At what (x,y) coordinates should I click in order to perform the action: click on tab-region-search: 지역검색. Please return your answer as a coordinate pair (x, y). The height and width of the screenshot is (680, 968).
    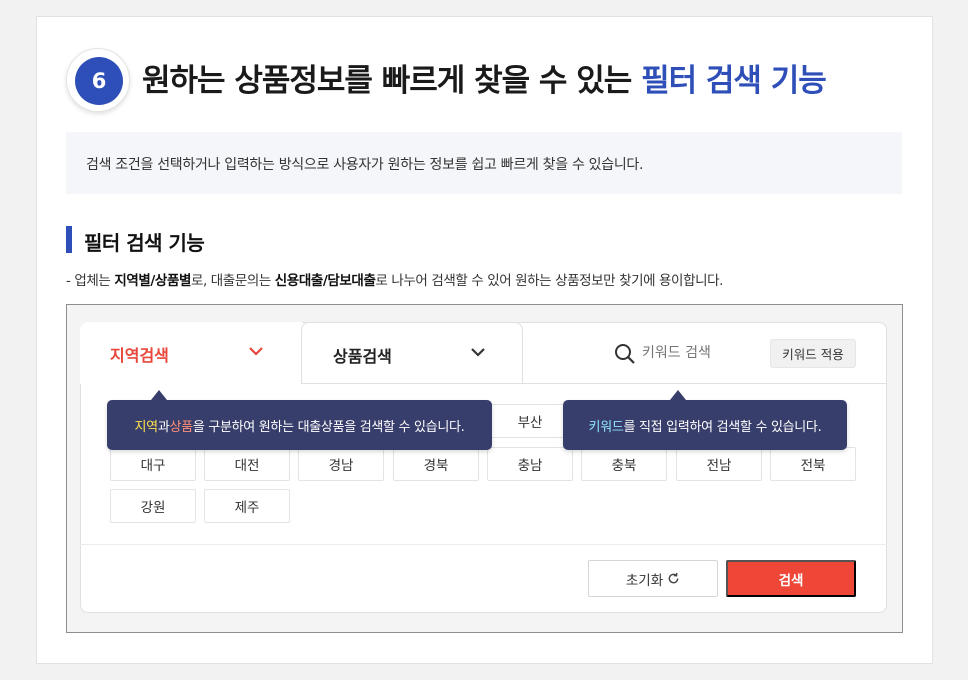
    Looking at the image, I should click on (191, 353).